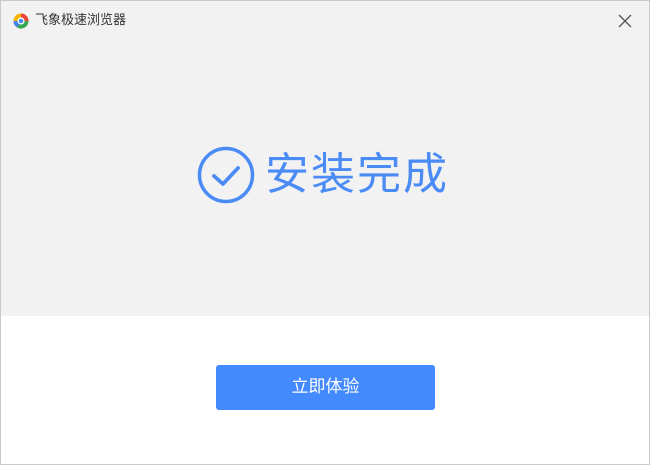 Image resolution: width=650 pixels, height=465 pixels. Describe the element at coordinates (81, 20) in the screenshot. I see `window-title: 飞象极速浏览器` at that location.